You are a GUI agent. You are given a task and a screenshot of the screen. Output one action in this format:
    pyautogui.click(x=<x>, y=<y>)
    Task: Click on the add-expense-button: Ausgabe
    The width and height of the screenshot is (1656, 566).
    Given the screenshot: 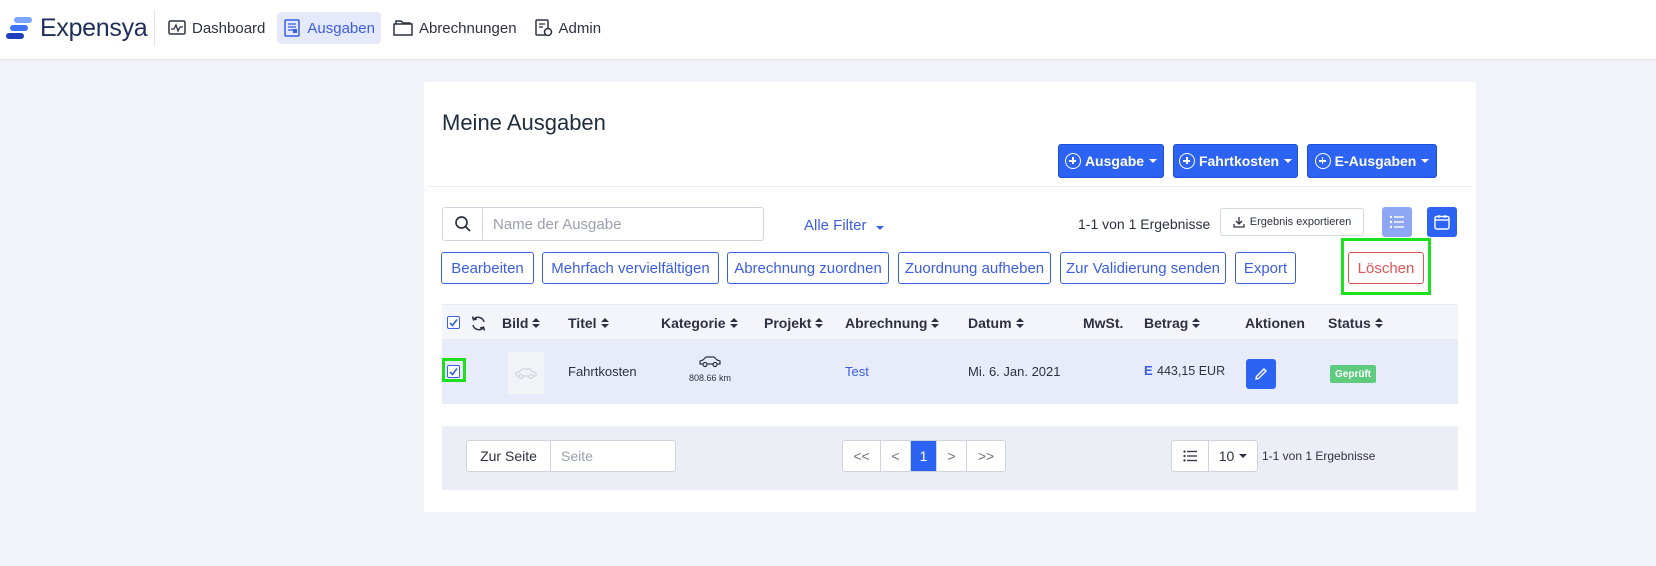 What is the action you would take?
    pyautogui.click(x=1111, y=161)
    